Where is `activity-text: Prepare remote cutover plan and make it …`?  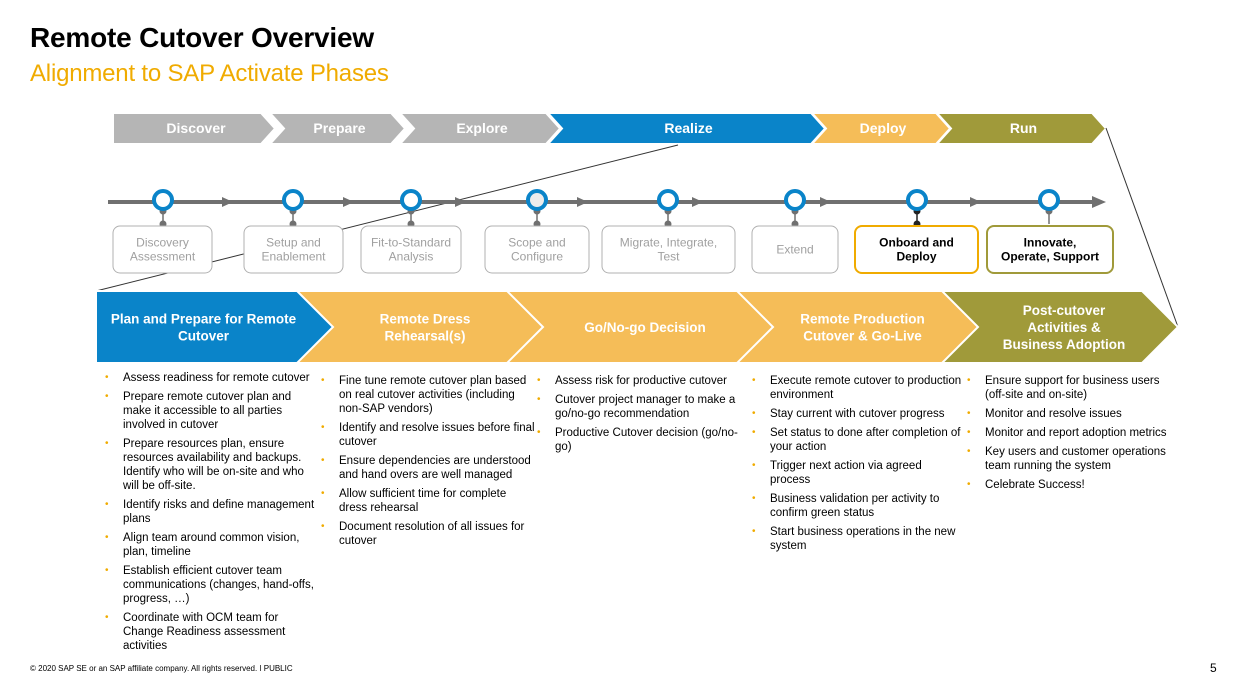 activity-text: Prepare remote cutover plan and make it … is located at coordinates (207, 411).